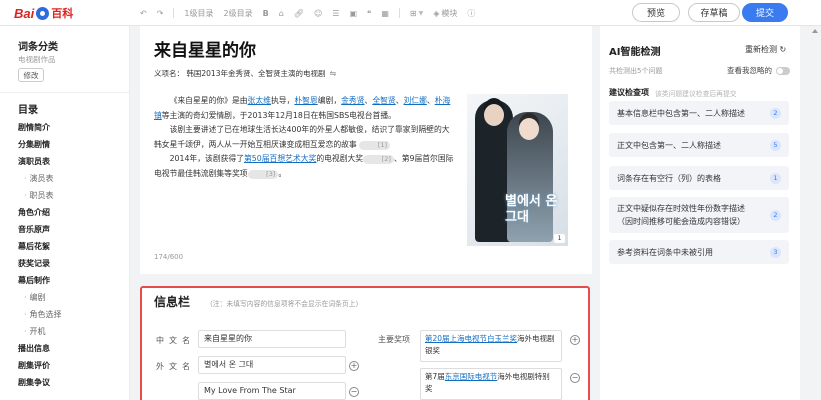 The width and height of the screenshot is (821, 400). What do you see at coordinates (299, 13) in the screenshot?
I see `link-icon: 🔗︎` at bounding box center [299, 13].